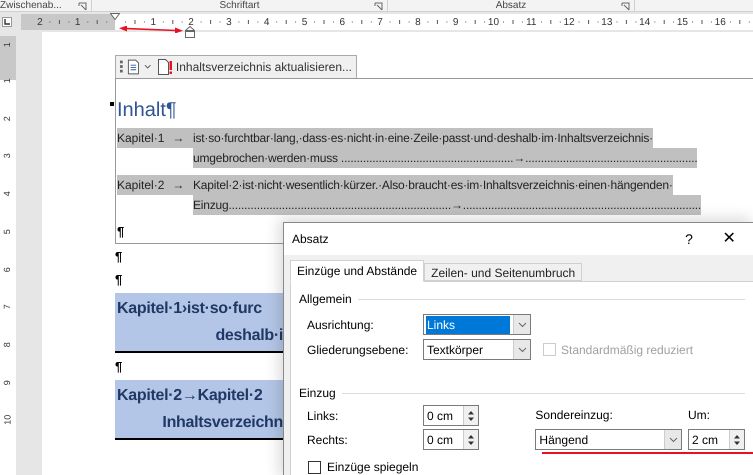 This screenshot has height=475, width=753. Describe the element at coordinates (140, 138) in the screenshot. I see `toc-entry-label: Kapitel·1` at that location.